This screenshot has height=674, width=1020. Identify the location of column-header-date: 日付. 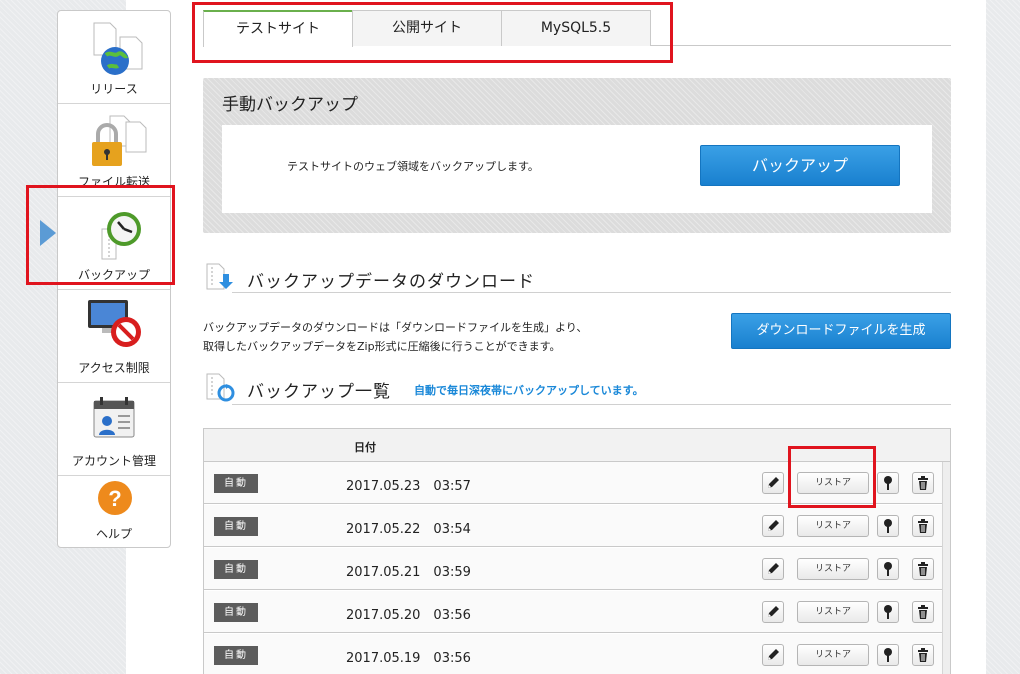
(365, 447).